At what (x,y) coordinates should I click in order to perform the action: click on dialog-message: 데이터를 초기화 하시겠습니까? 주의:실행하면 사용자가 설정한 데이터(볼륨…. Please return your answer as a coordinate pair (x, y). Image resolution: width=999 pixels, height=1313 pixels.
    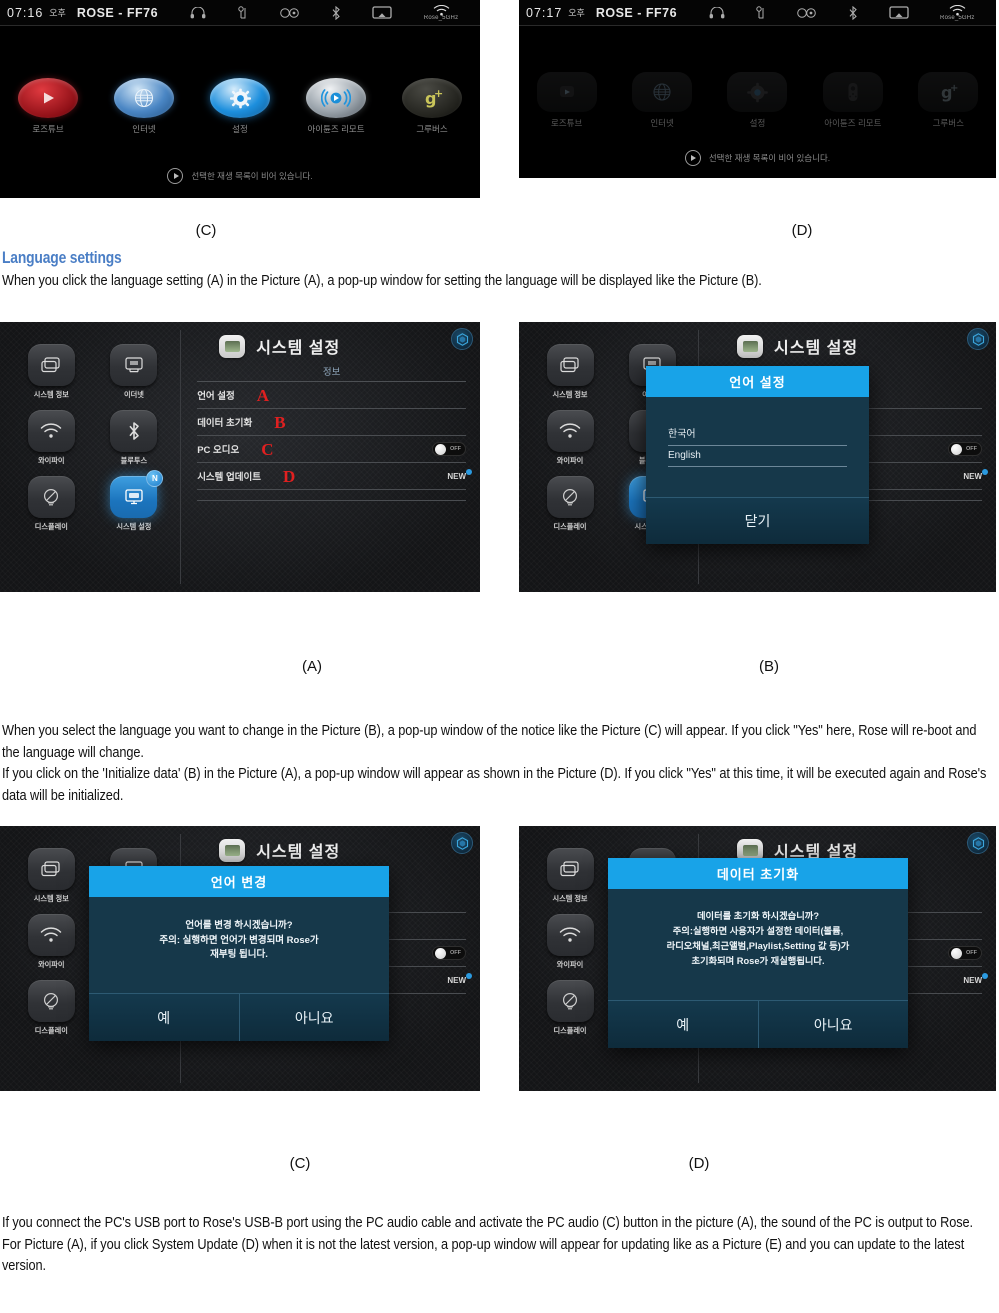
    Looking at the image, I should click on (758, 944).